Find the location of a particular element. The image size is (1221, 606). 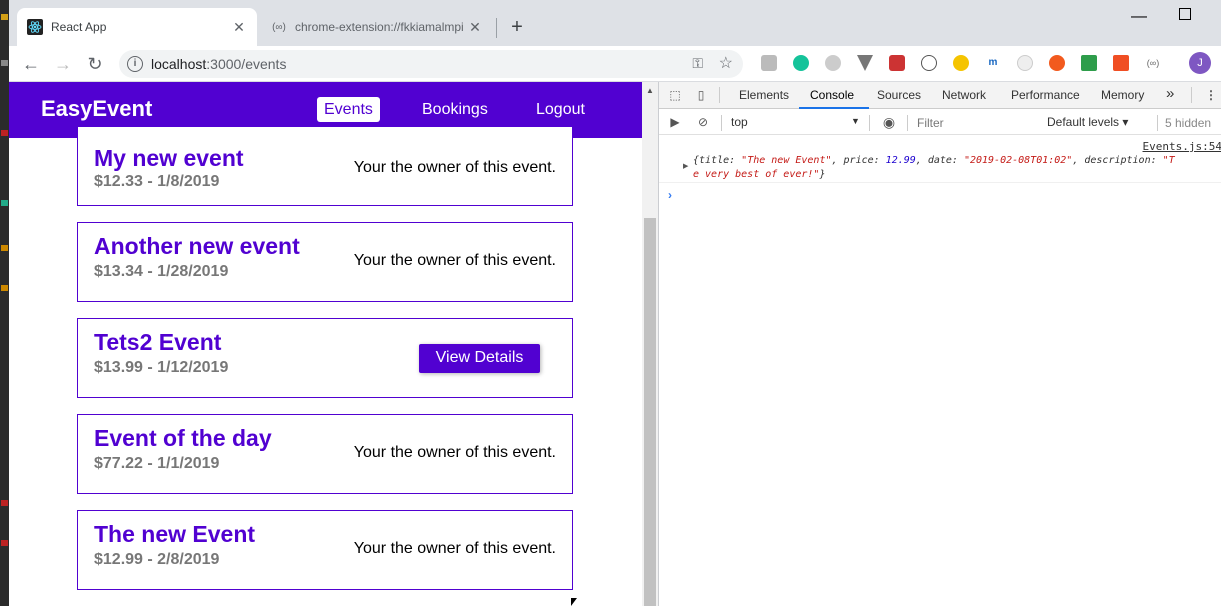

tab-elements: Elements is located at coordinates (764, 95).